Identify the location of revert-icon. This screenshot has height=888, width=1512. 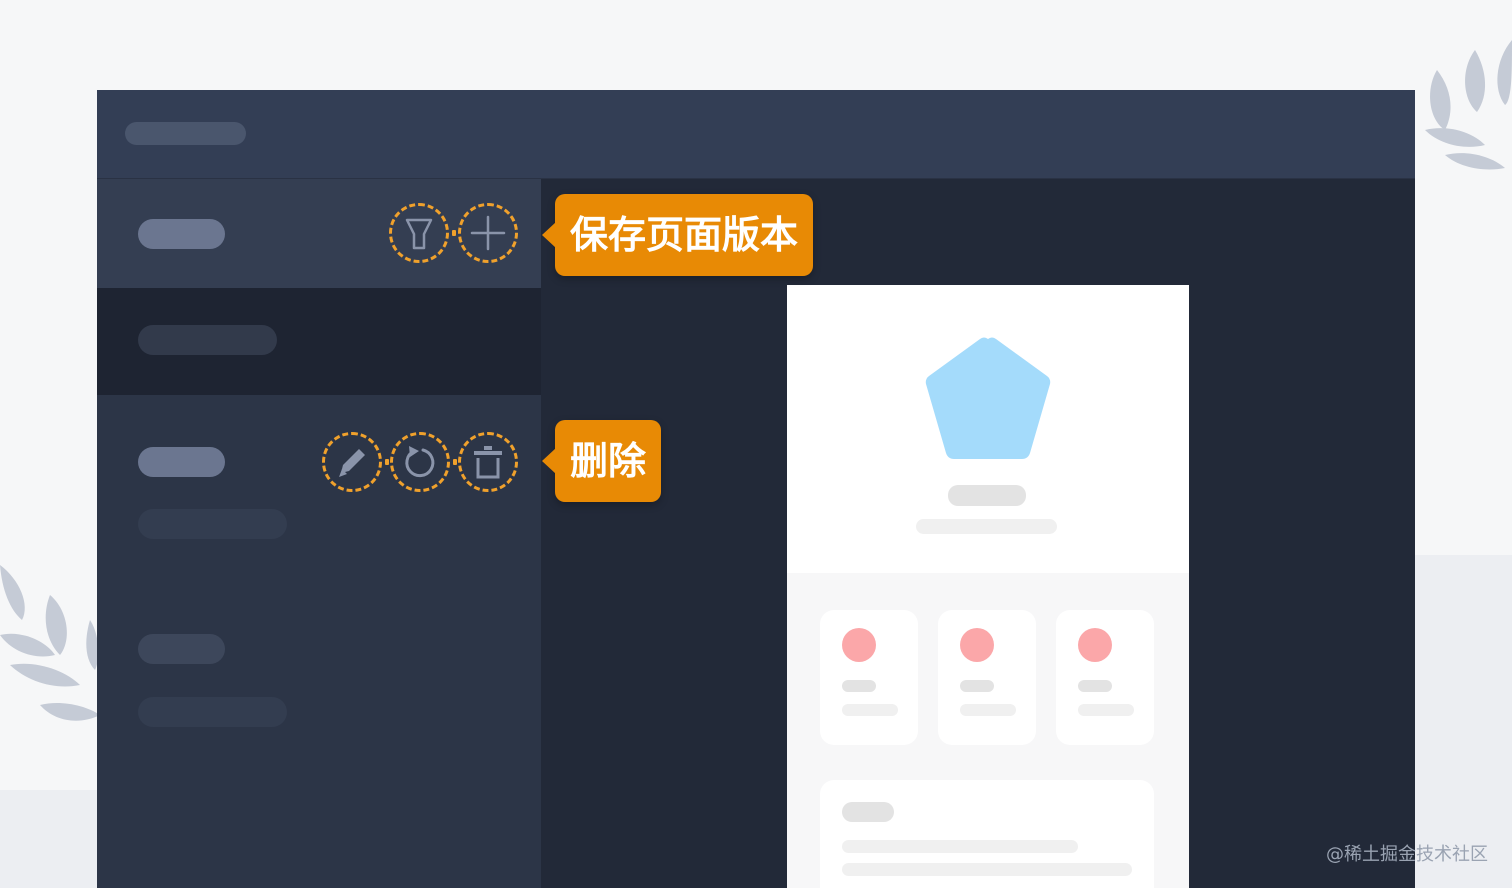
(420, 462).